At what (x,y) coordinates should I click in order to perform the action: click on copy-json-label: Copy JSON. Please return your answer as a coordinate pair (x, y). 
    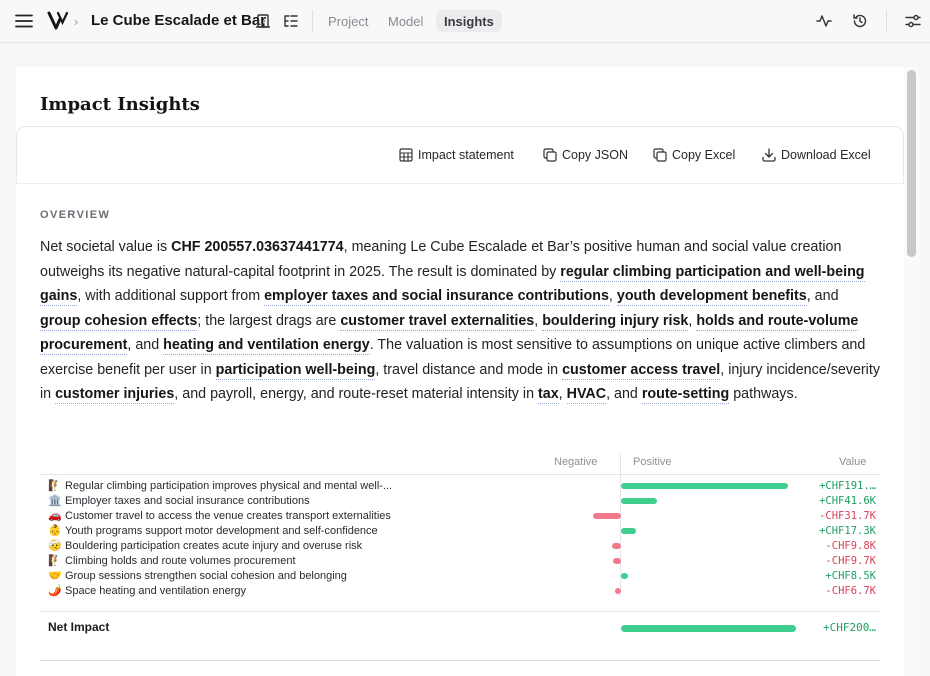
    Looking at the image, I should click on (595, 155).